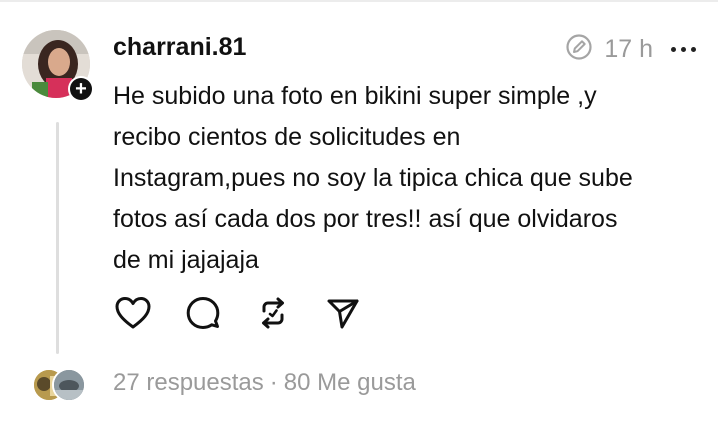 The height and width of the screenshot is (423, 718). I want to click on comment-icon, so click(203, 313).